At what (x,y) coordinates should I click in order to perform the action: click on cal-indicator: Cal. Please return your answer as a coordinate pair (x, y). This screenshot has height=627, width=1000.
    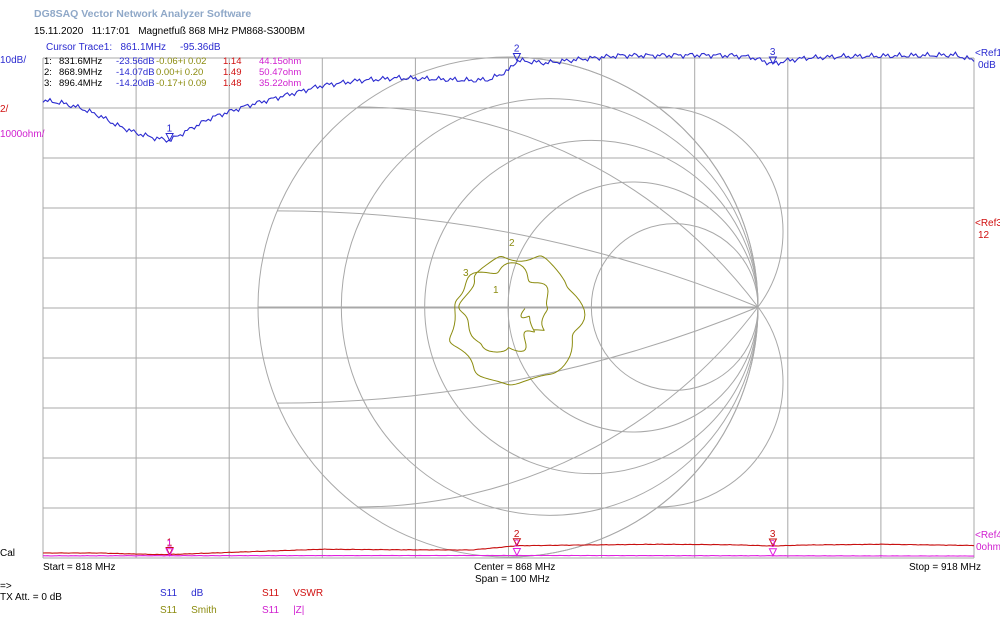
    Looking at the image, I should click on (7, 553).